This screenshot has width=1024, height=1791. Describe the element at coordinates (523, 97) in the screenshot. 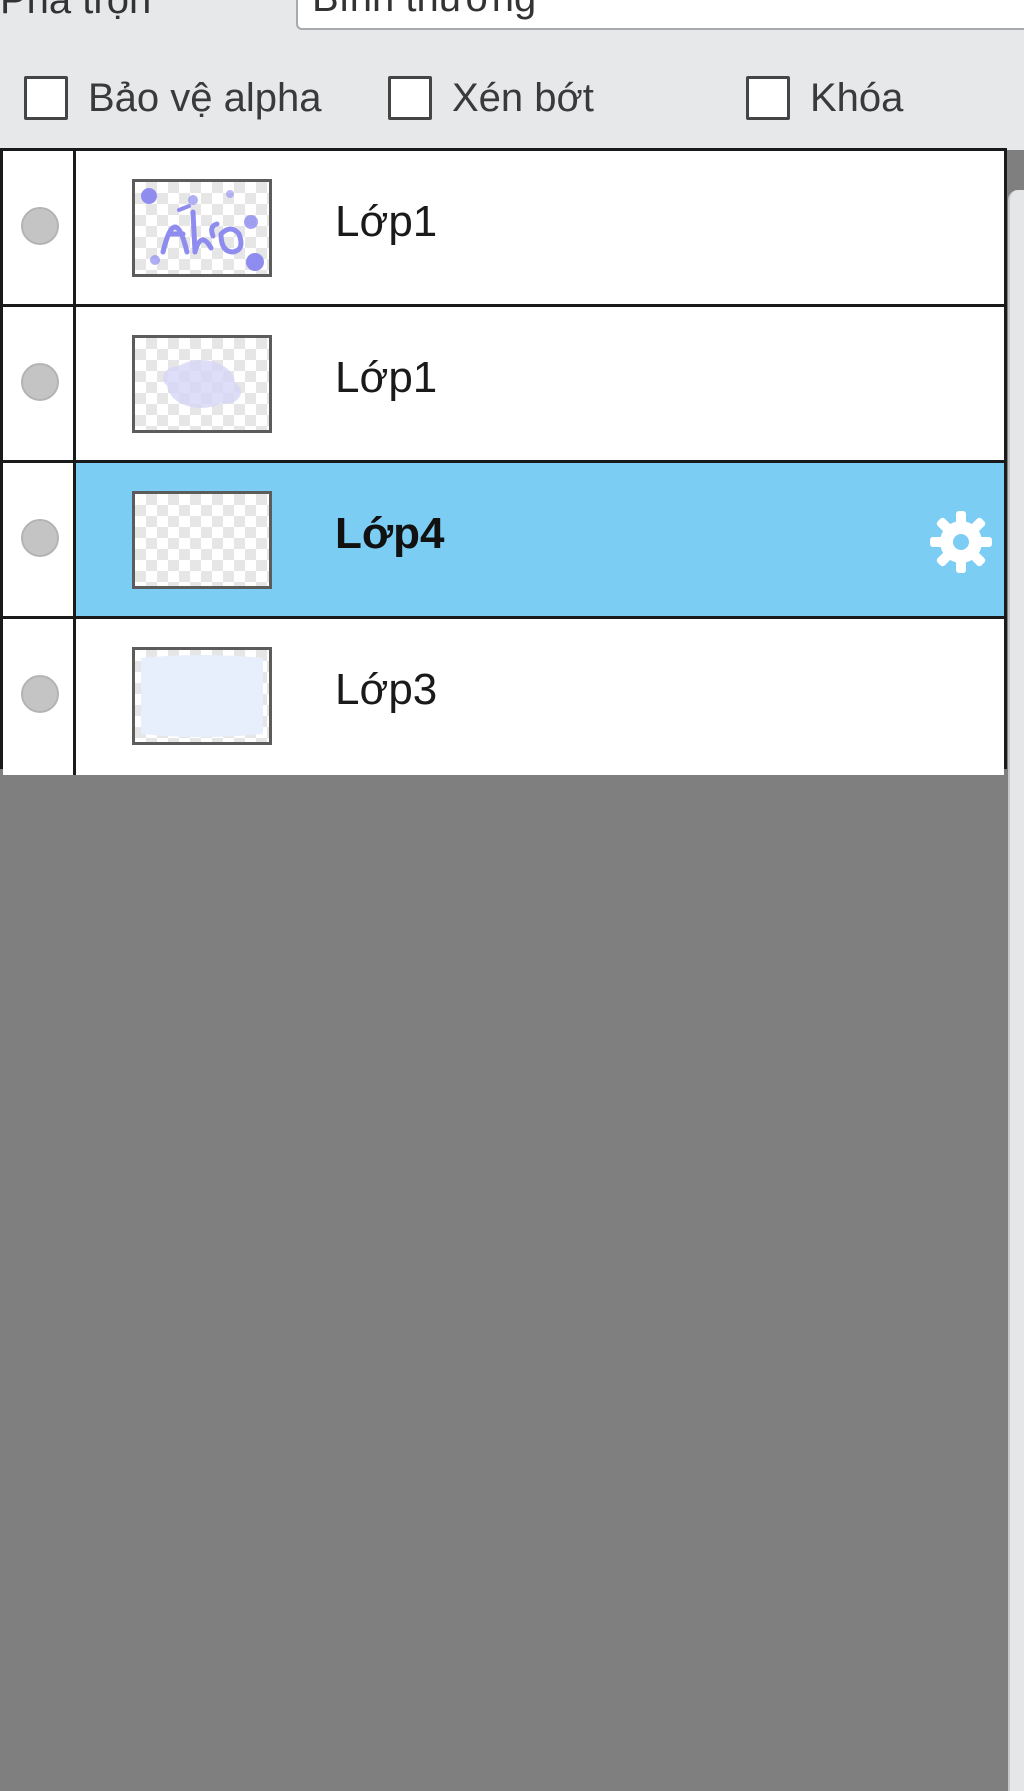

I see `clipping-label: Xén bớt` at that location.